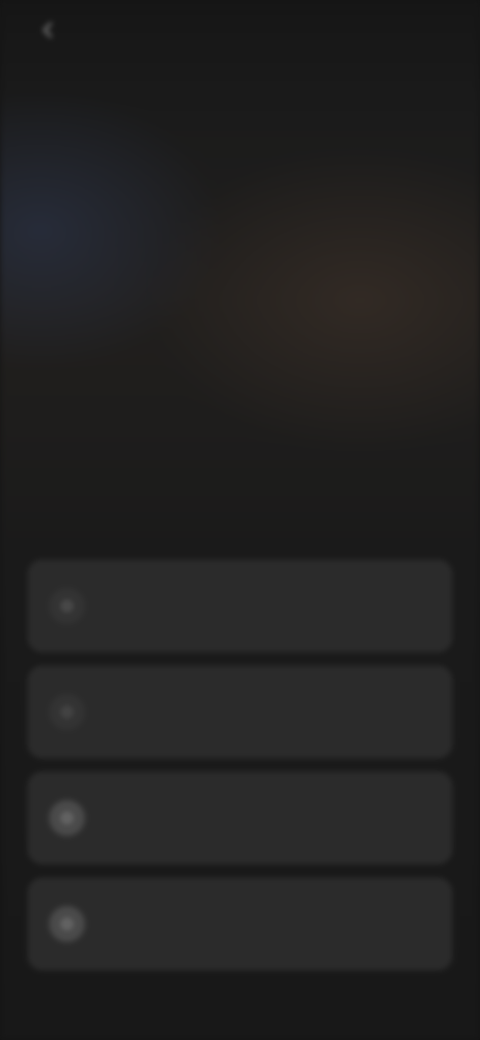 The width and height of the screenshot is (480, 1040). I want to click on page-title, so click(210, 59).